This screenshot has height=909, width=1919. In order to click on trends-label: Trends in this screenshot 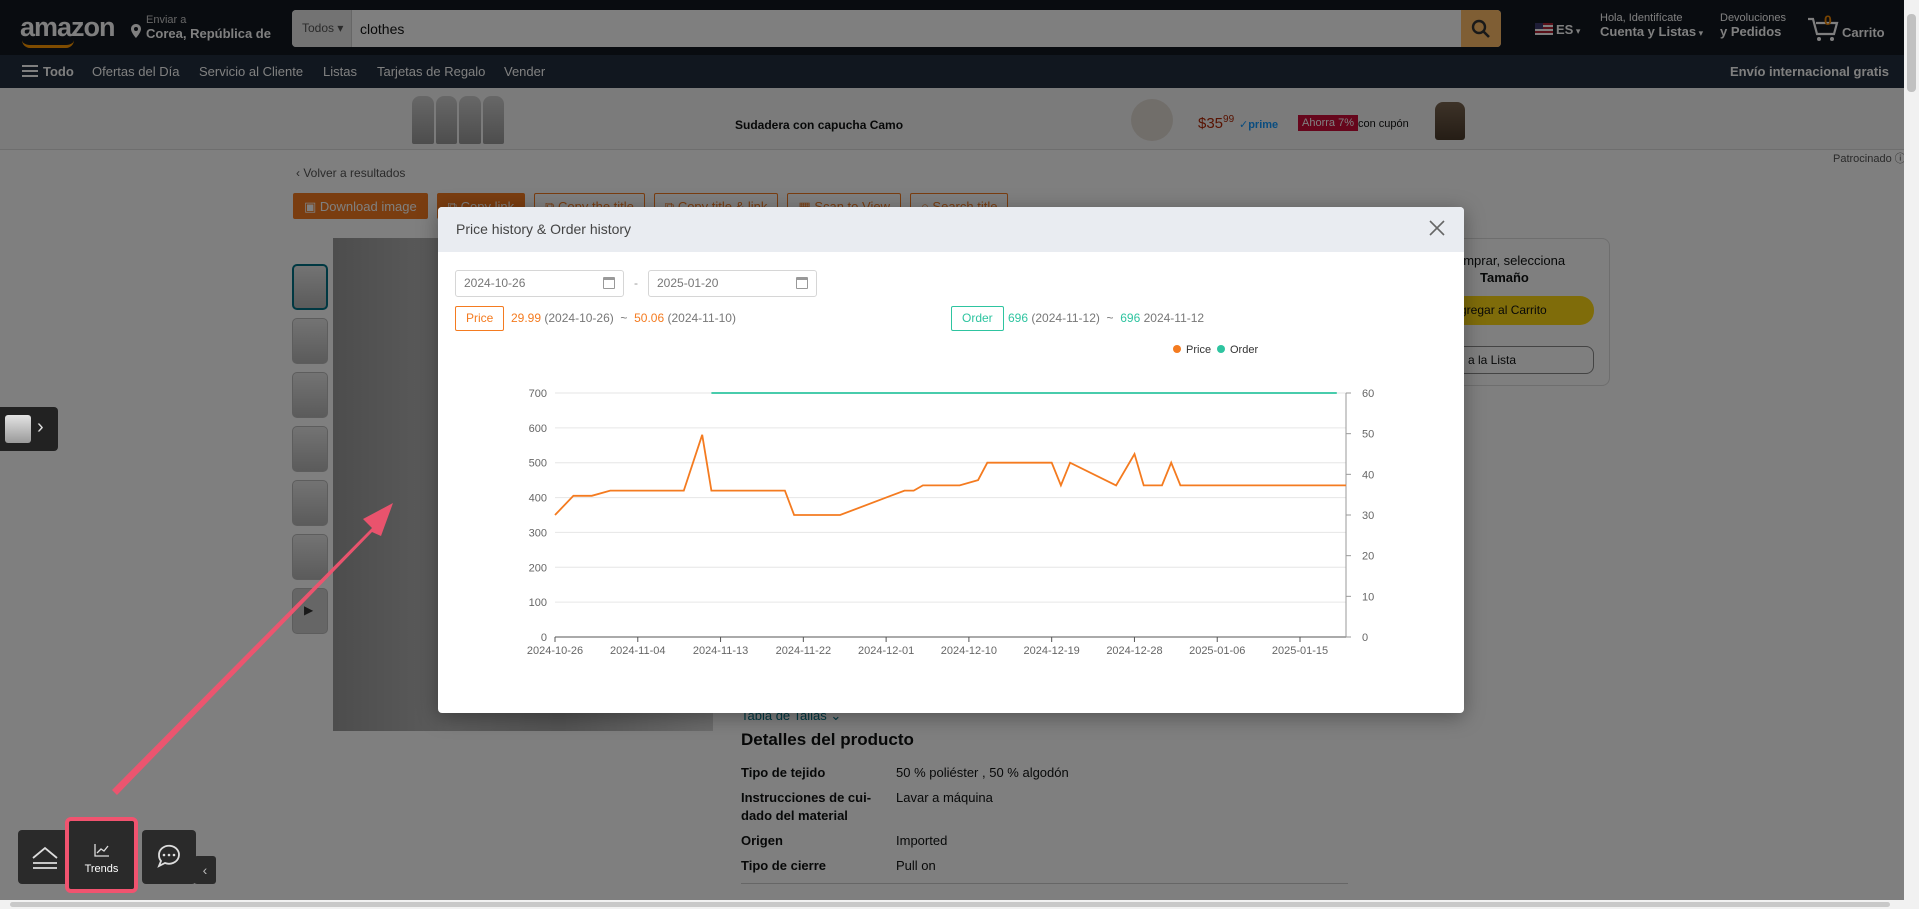, I will do `click(101, 869)`.